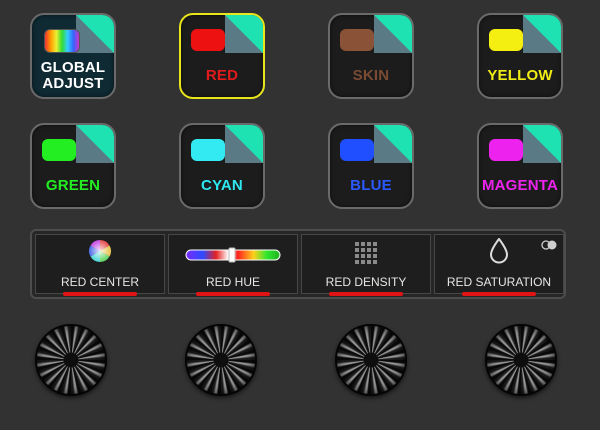  Describe the element at coordinates (506, 40) in the screenshot. I see `yellow-swatch` at that location.